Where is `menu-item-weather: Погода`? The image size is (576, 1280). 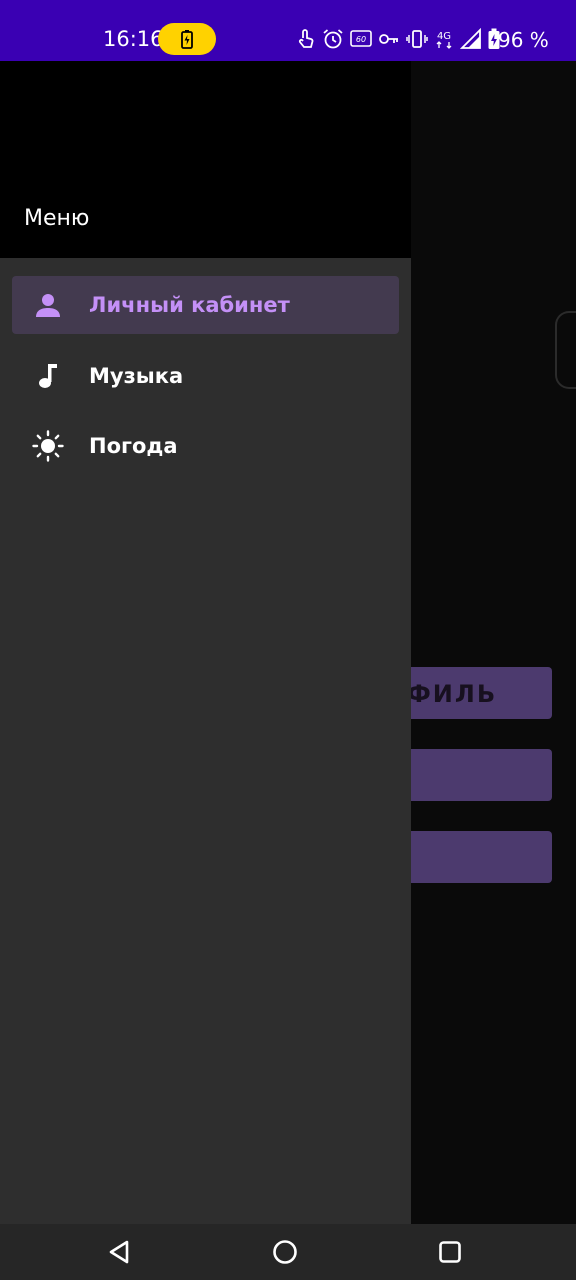 menu-item-weather: Погода is located at coordinates (205, 446).